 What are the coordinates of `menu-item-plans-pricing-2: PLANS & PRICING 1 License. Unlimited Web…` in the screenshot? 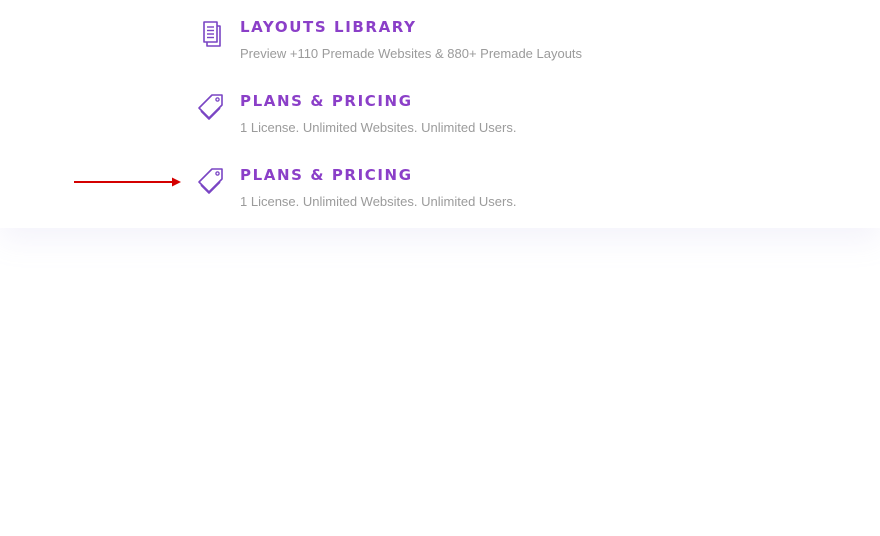 It's located at (476, 196).